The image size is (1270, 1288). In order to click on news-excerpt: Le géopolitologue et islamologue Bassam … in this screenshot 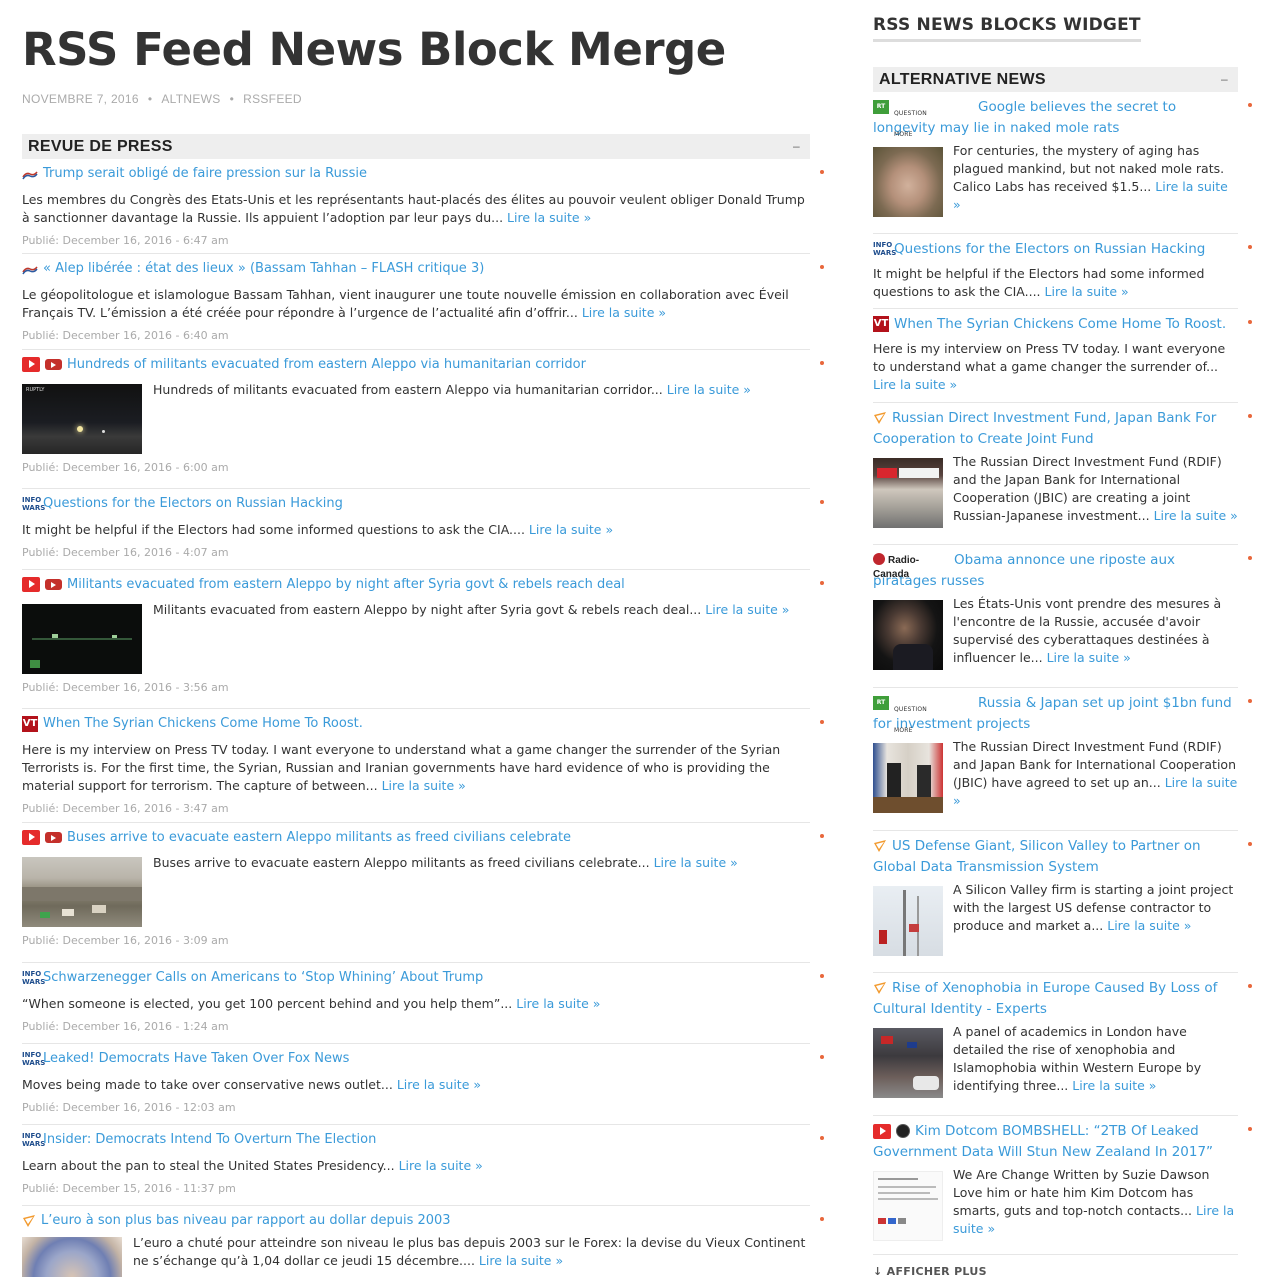, I will do `click(405, 303)`.